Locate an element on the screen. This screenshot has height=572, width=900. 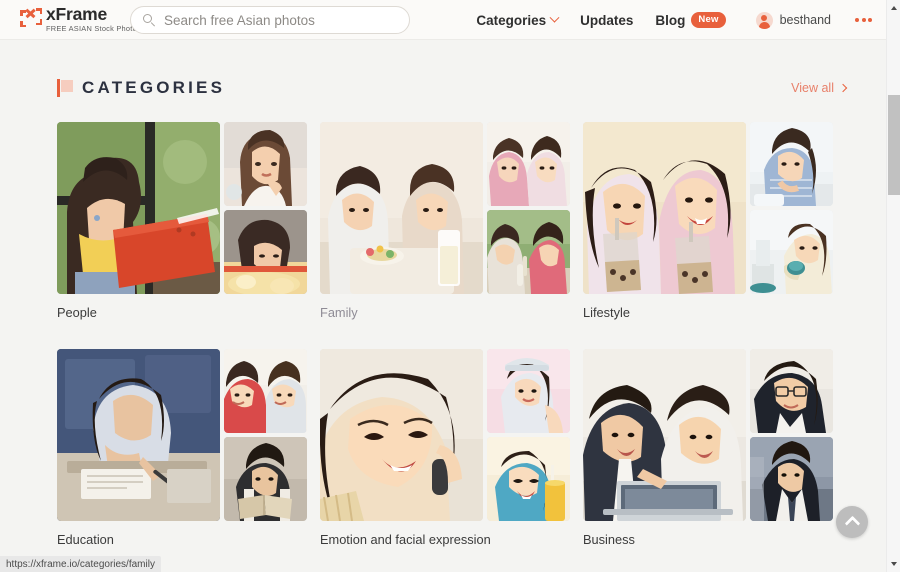
logo-tagline: FREE ASIAN Stock Photos is located at coordinates (93, 28).